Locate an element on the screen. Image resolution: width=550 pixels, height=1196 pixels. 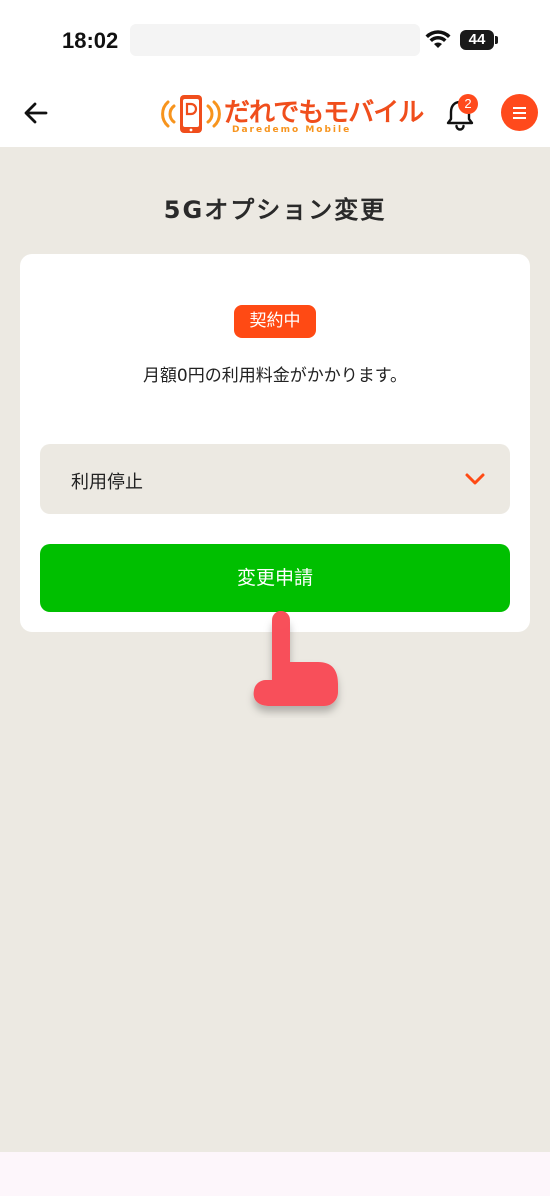
option-select: 利用停止 is located at coordinates (275, 479).